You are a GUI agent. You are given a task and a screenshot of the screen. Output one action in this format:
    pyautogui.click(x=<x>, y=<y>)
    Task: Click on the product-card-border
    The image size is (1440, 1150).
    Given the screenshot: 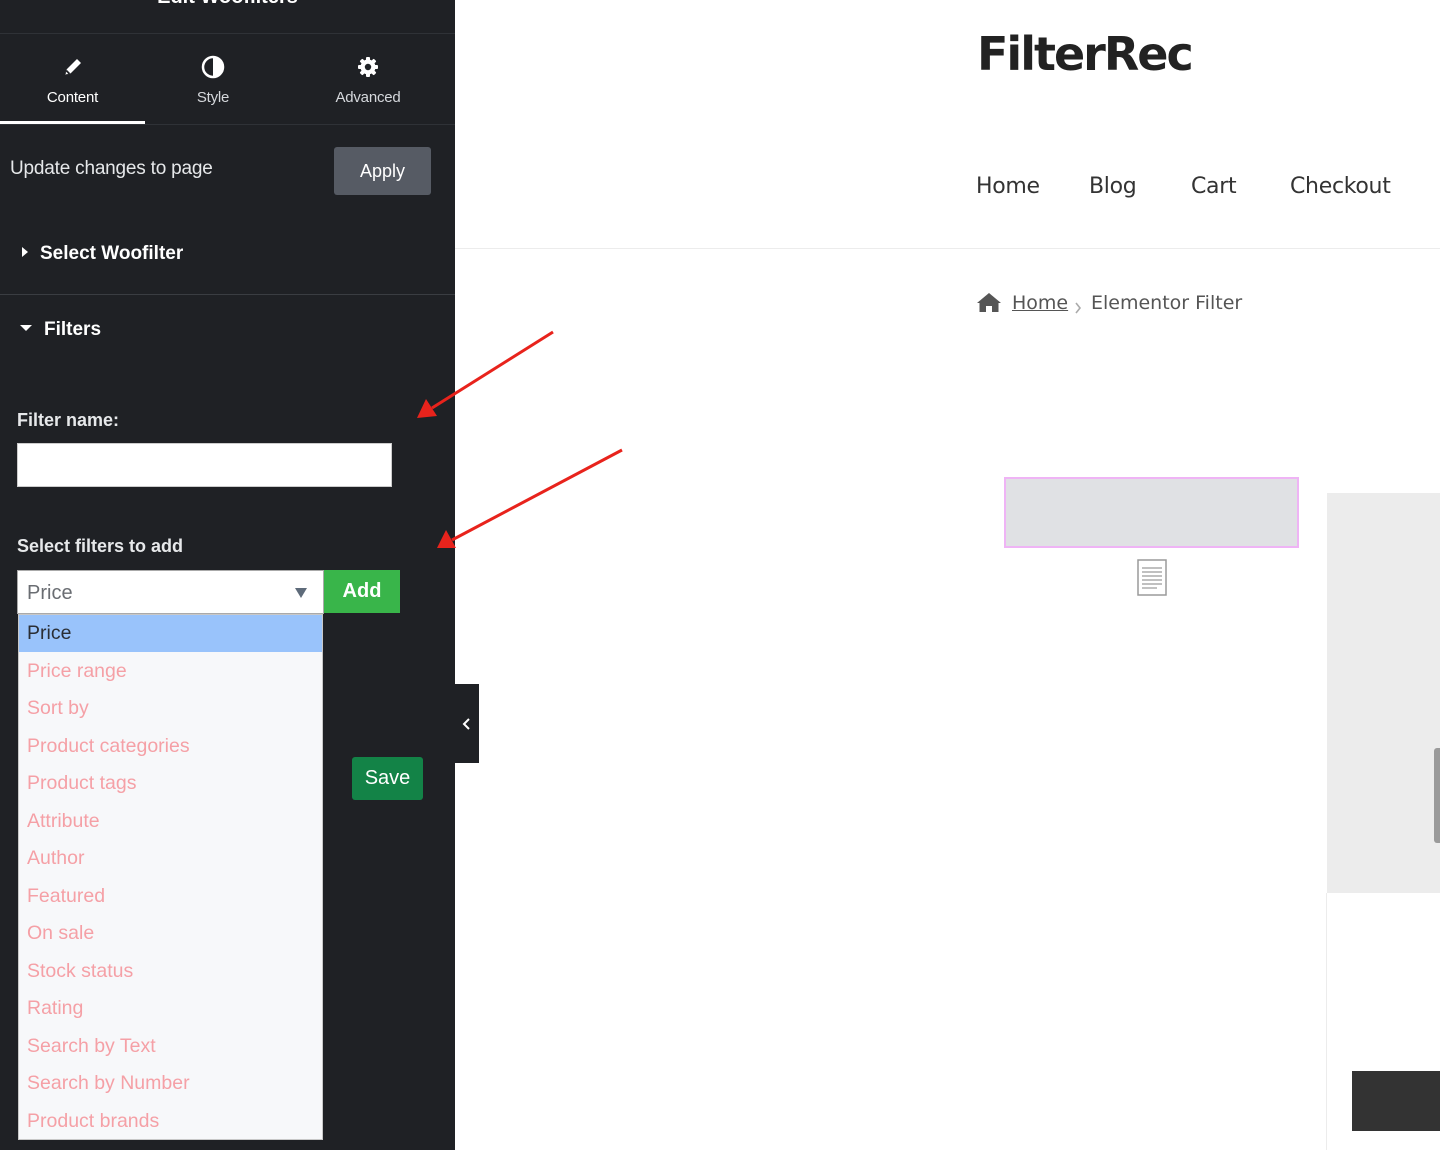 What is the action you would take?
    pyautogui.click(x=1326, y=1021)
    